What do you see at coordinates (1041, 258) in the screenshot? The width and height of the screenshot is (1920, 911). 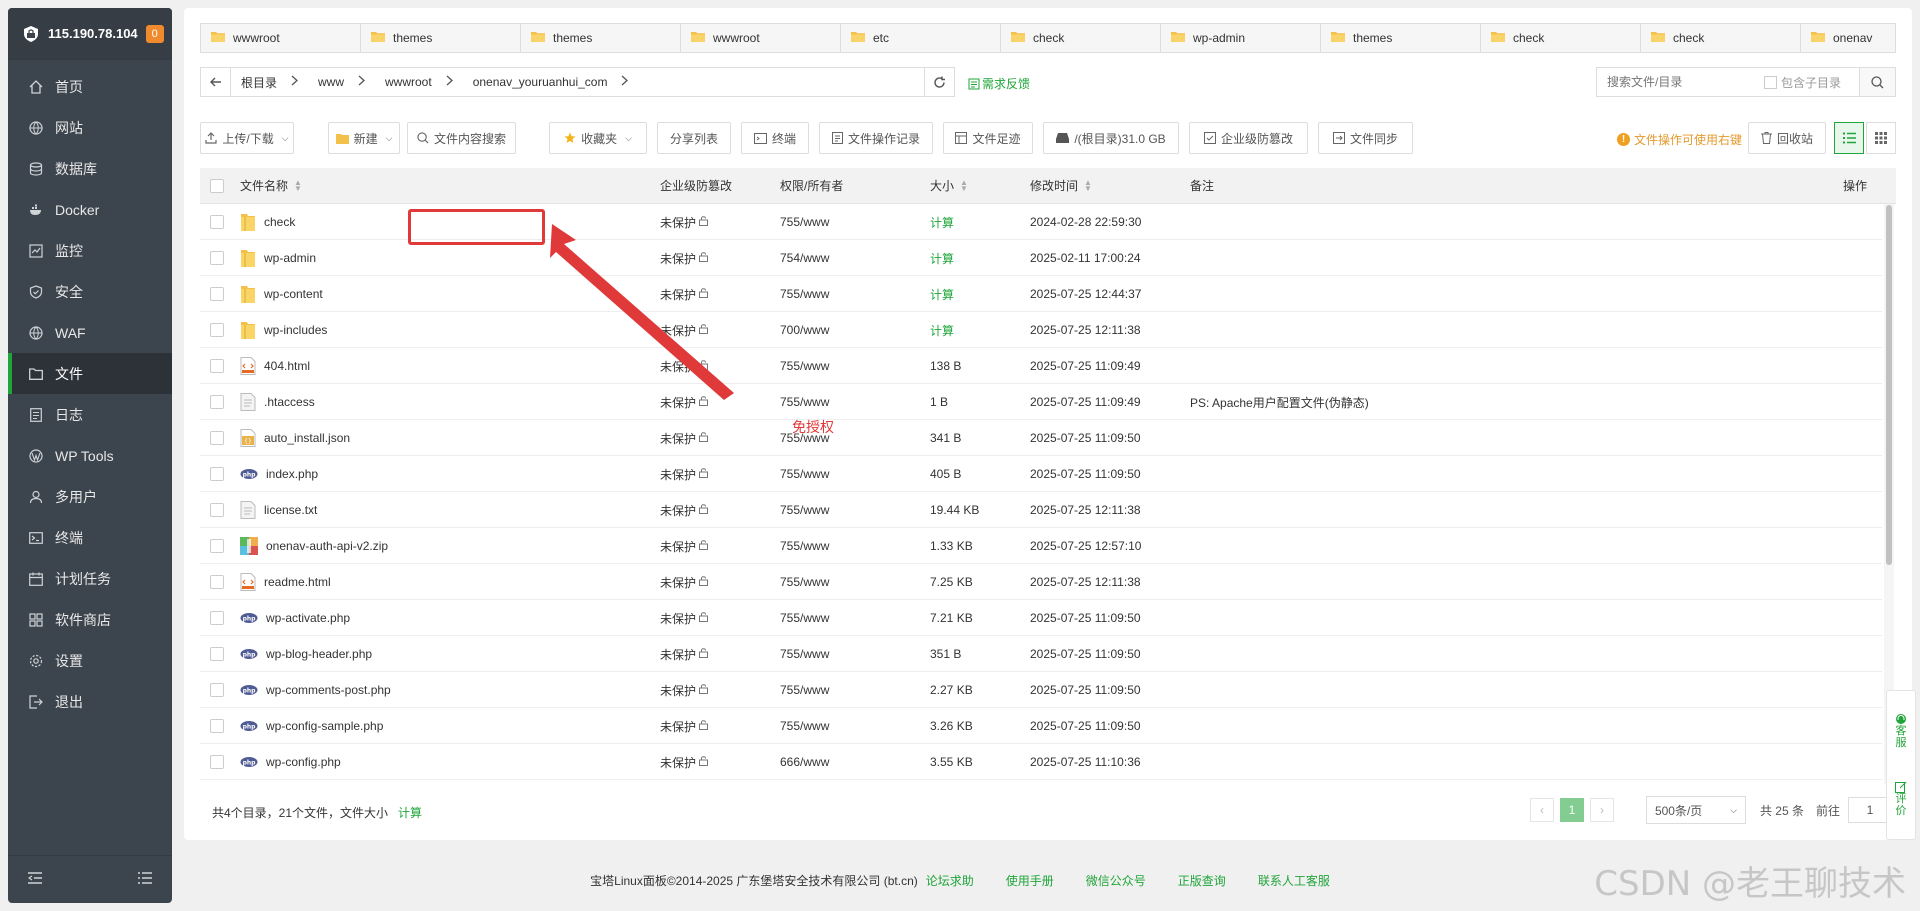 I see `table-row: wp-admin 未保护 754/www 计算 2025-02-11 17:00:24` at bounding box center [1041, 258].